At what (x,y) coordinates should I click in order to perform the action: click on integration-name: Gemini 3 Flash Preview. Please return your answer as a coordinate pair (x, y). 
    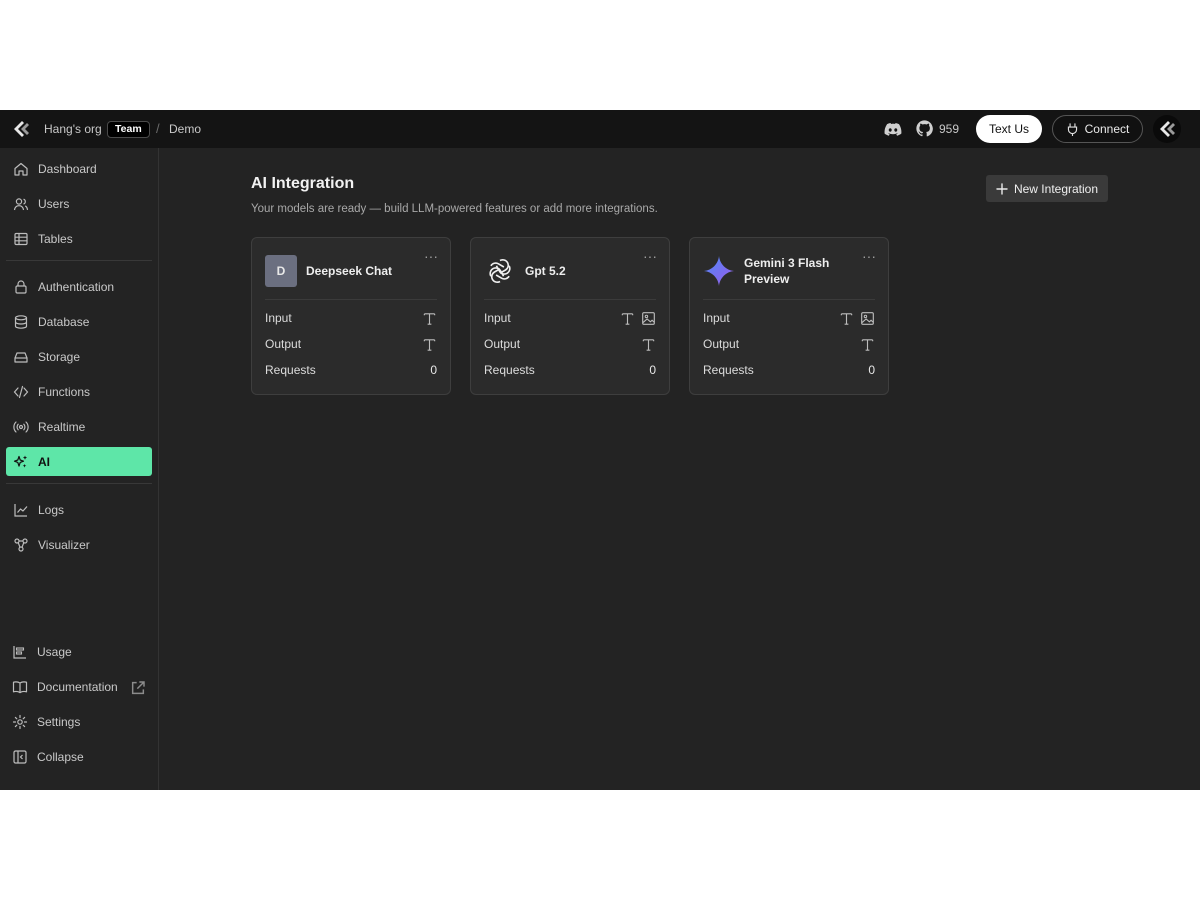
    Looking at the image, I should click on (787, 271).